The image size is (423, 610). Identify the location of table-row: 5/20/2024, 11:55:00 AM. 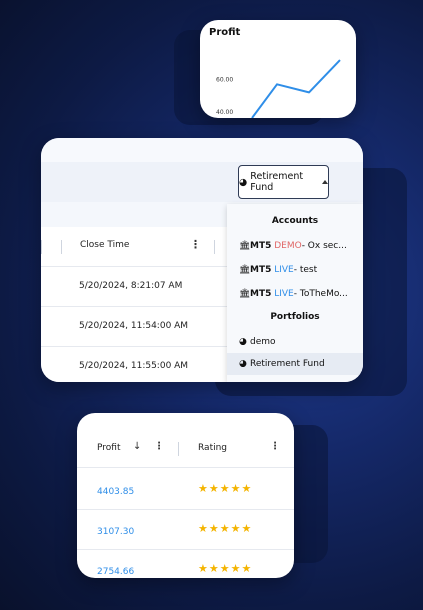
(134, 364).